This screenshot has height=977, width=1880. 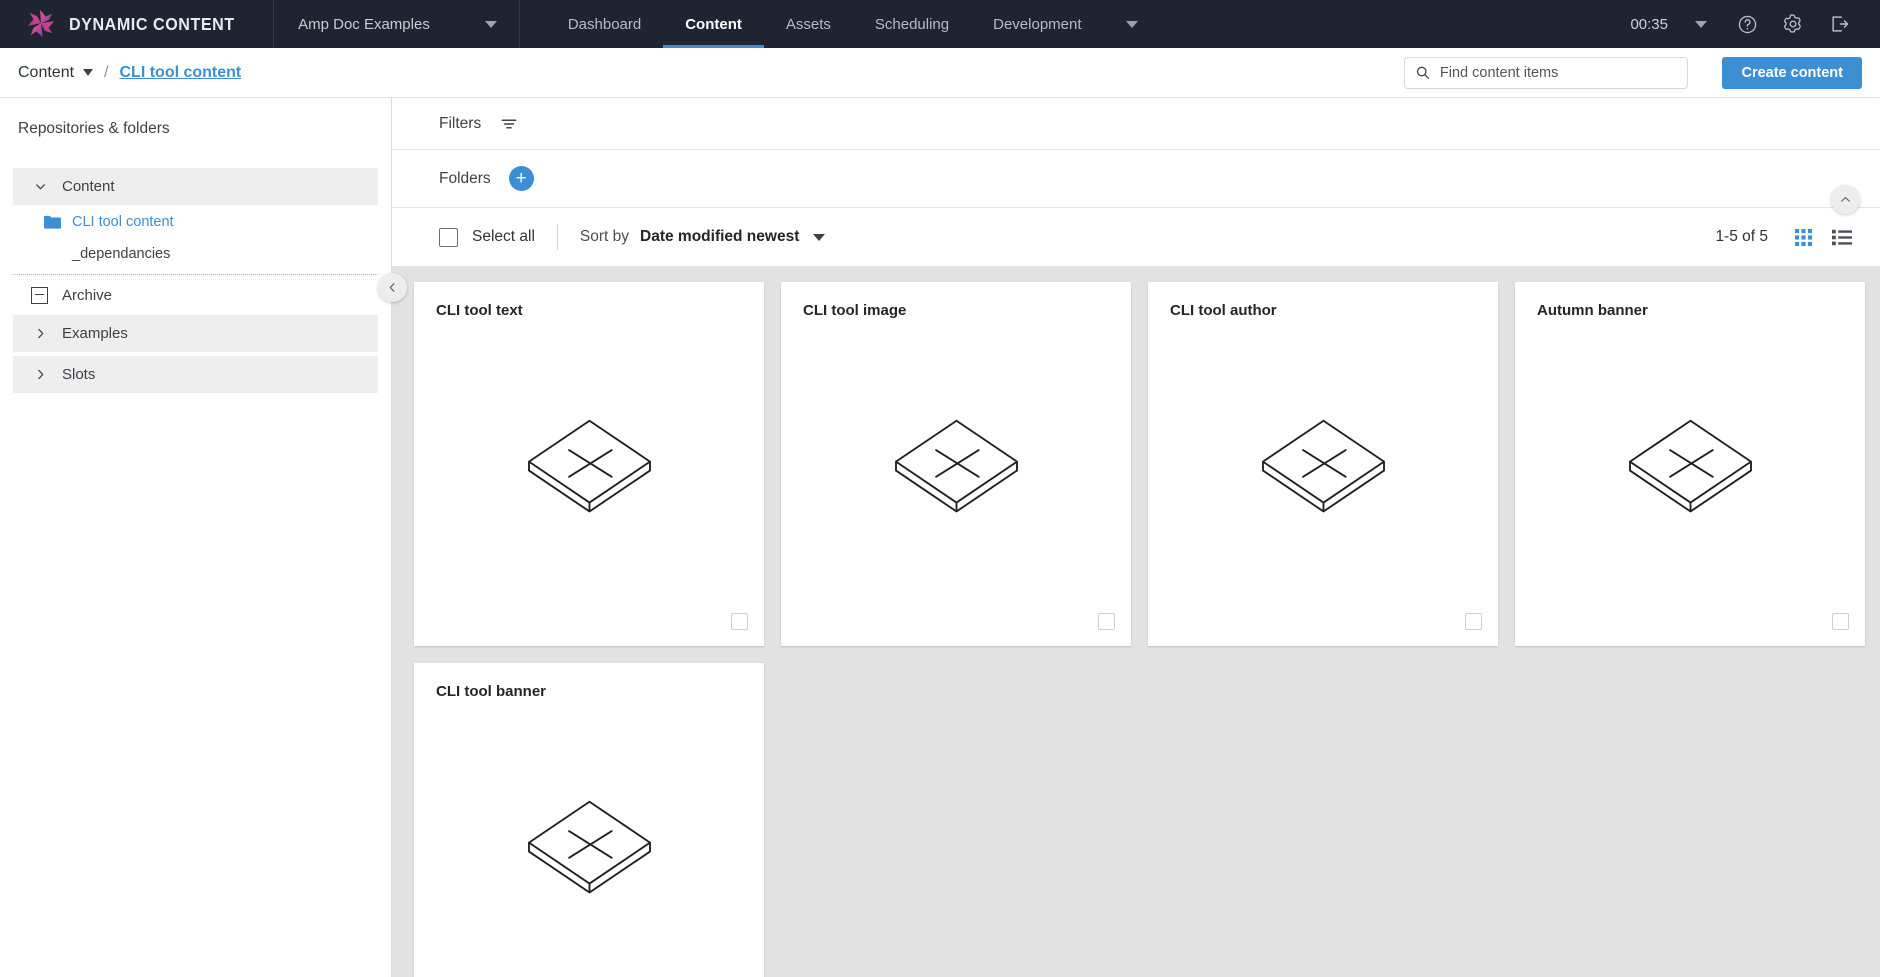 I want to click on add-folder-button: +, so click(x=521, y=179).